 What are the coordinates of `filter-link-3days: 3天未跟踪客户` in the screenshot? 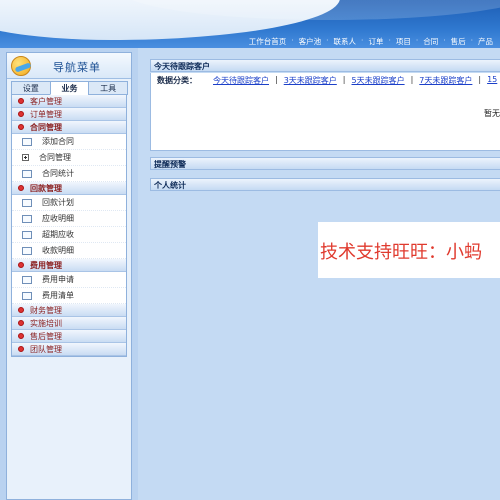 It's located at (310, 80).